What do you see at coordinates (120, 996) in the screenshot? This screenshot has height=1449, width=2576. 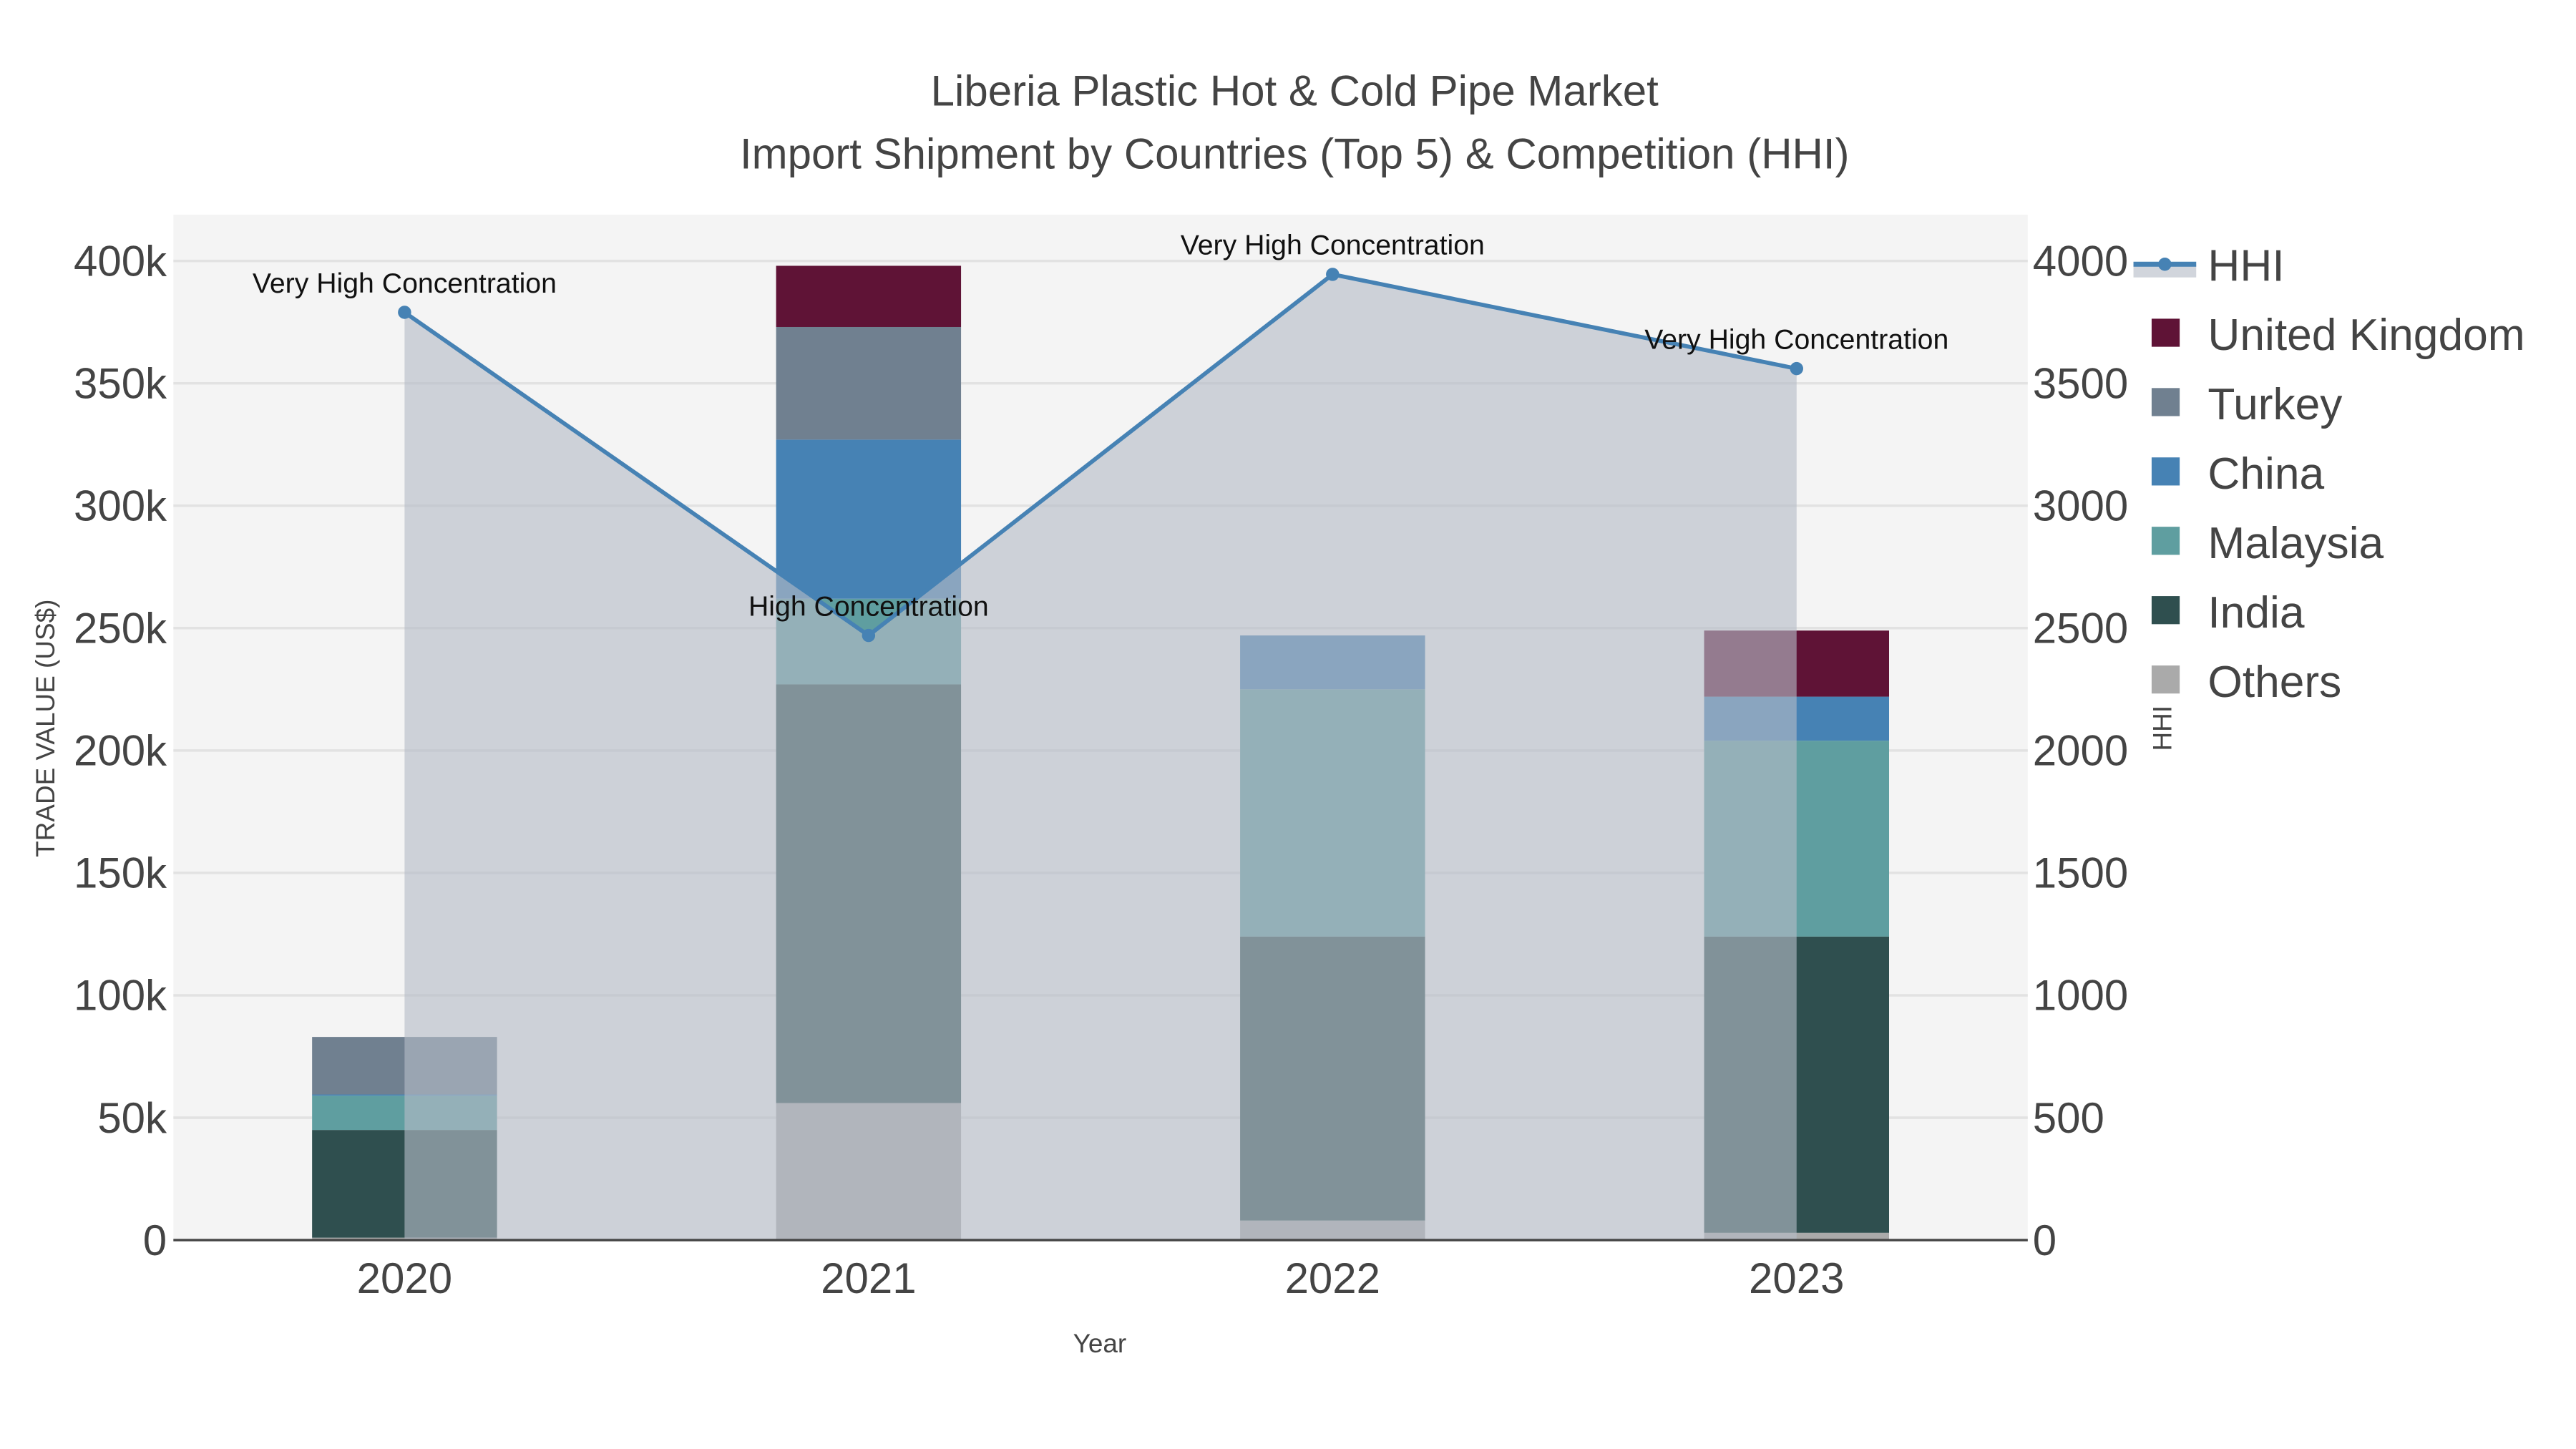 I see `y-tick-label: 100k` at bounding box center [120, 996].